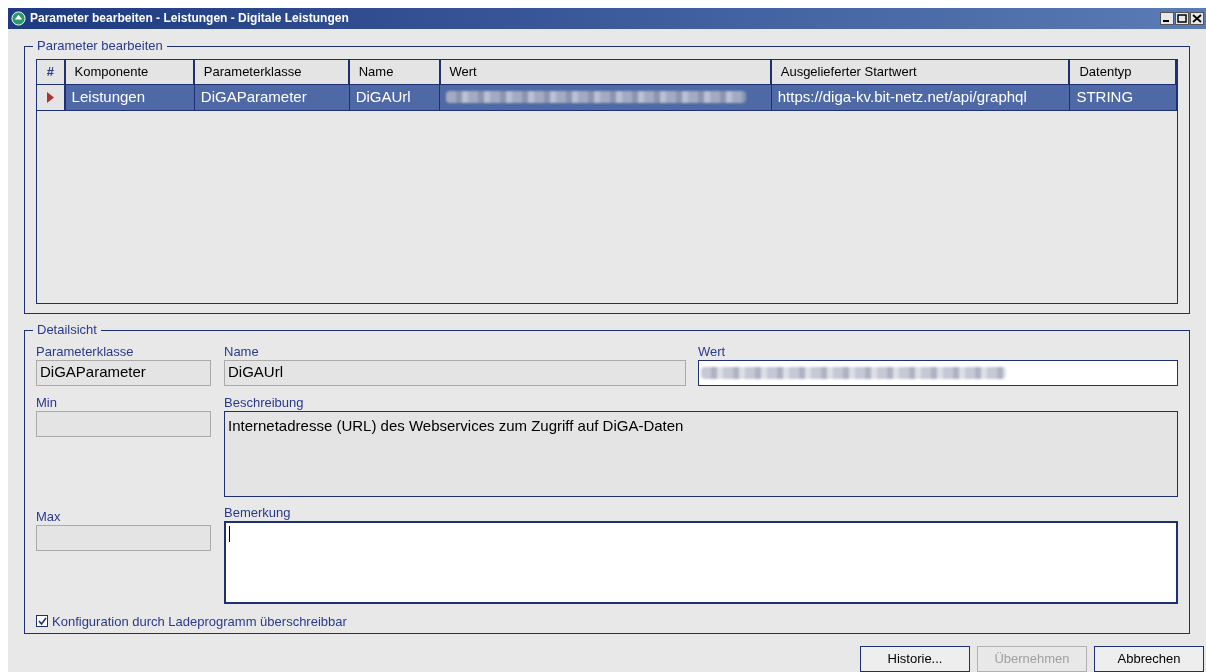 The height and width of the screenshot is (672, 1206). Describe the element at coordinates (258, 512) in the screenshot. I see `field-label: Bemerkung` at that location.